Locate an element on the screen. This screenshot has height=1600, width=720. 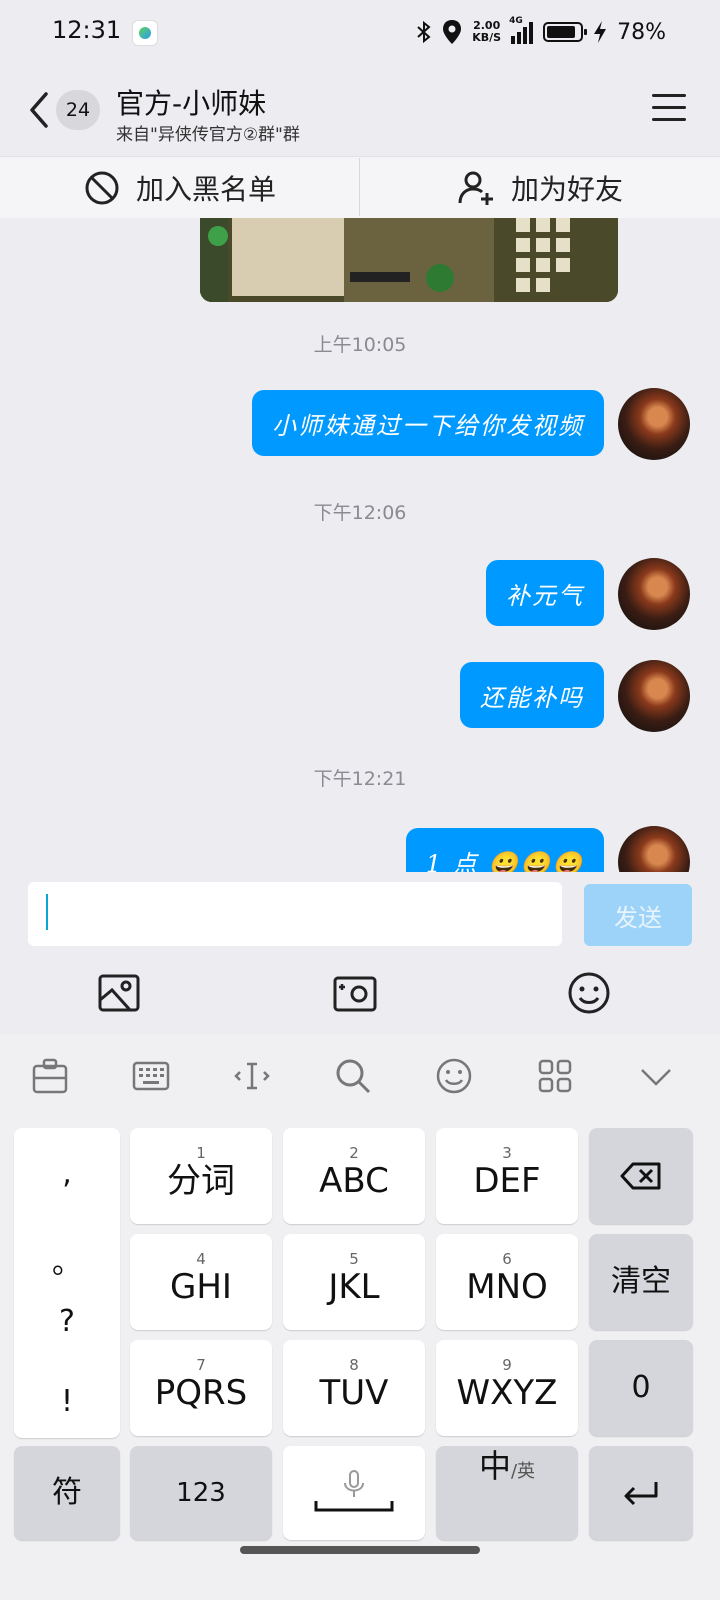
collapse-keyboard-icon is located at coordinates (656, 1076).